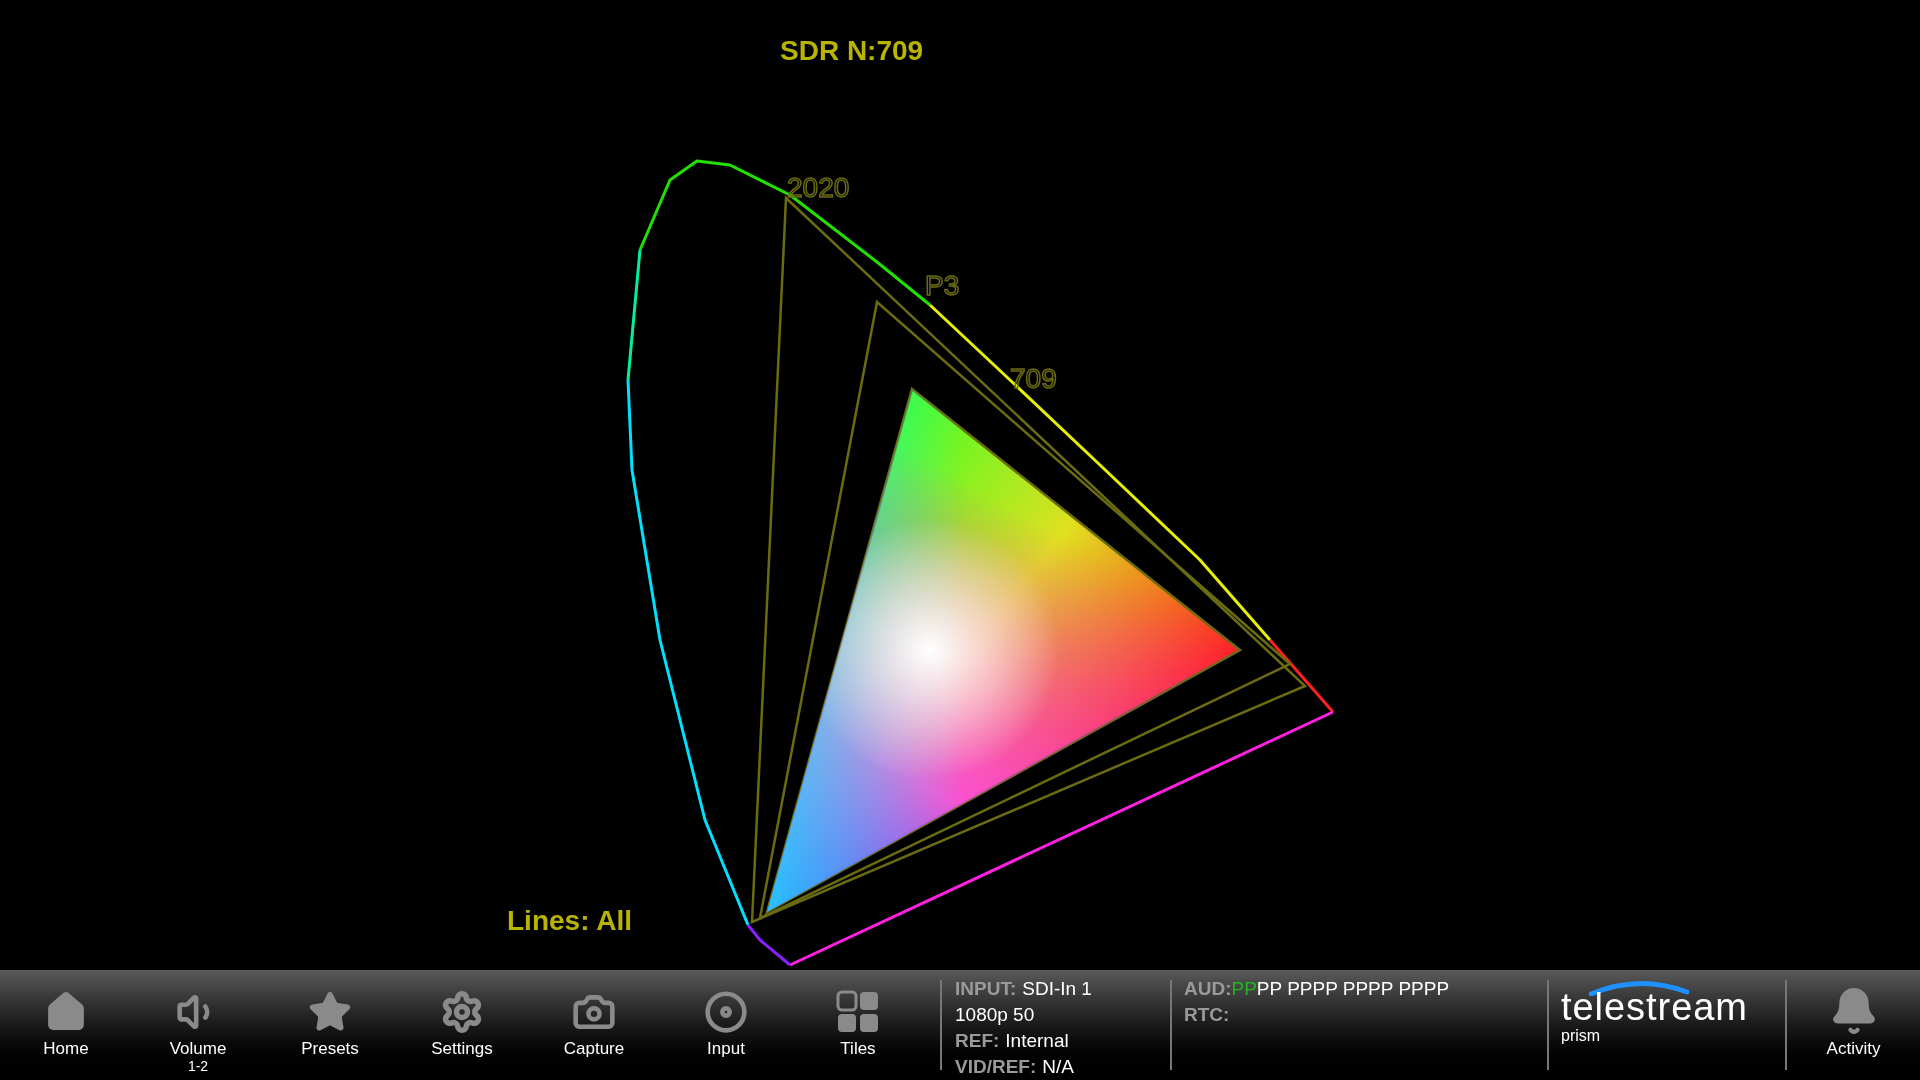 This screenshot has height=1080, width=1920. Describe the element at coordinates (66, 1049) in the screenshot. I see `toolbar-label: Home` at that location.